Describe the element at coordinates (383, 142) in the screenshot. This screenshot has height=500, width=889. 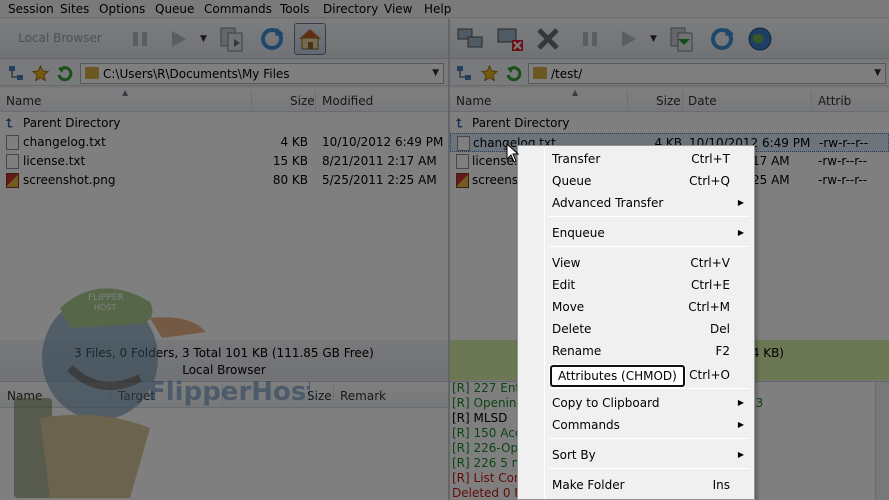
I see `file-modified: 10/10/2012 6:49 PM` at that location.